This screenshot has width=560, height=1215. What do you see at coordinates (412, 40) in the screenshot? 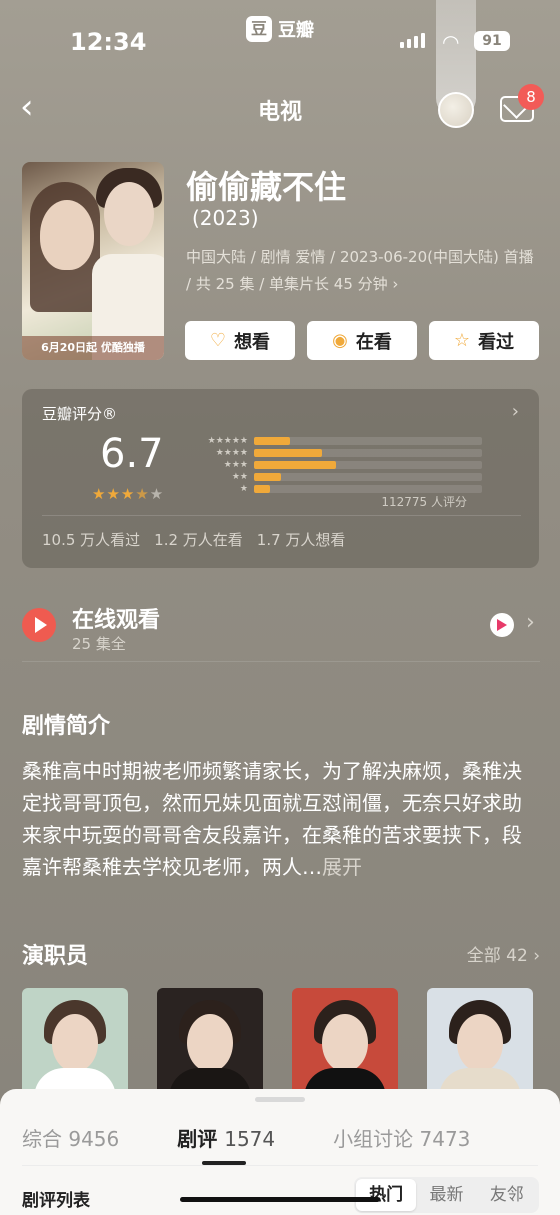
I see `signal-icon` at bounding box center [412, 40].